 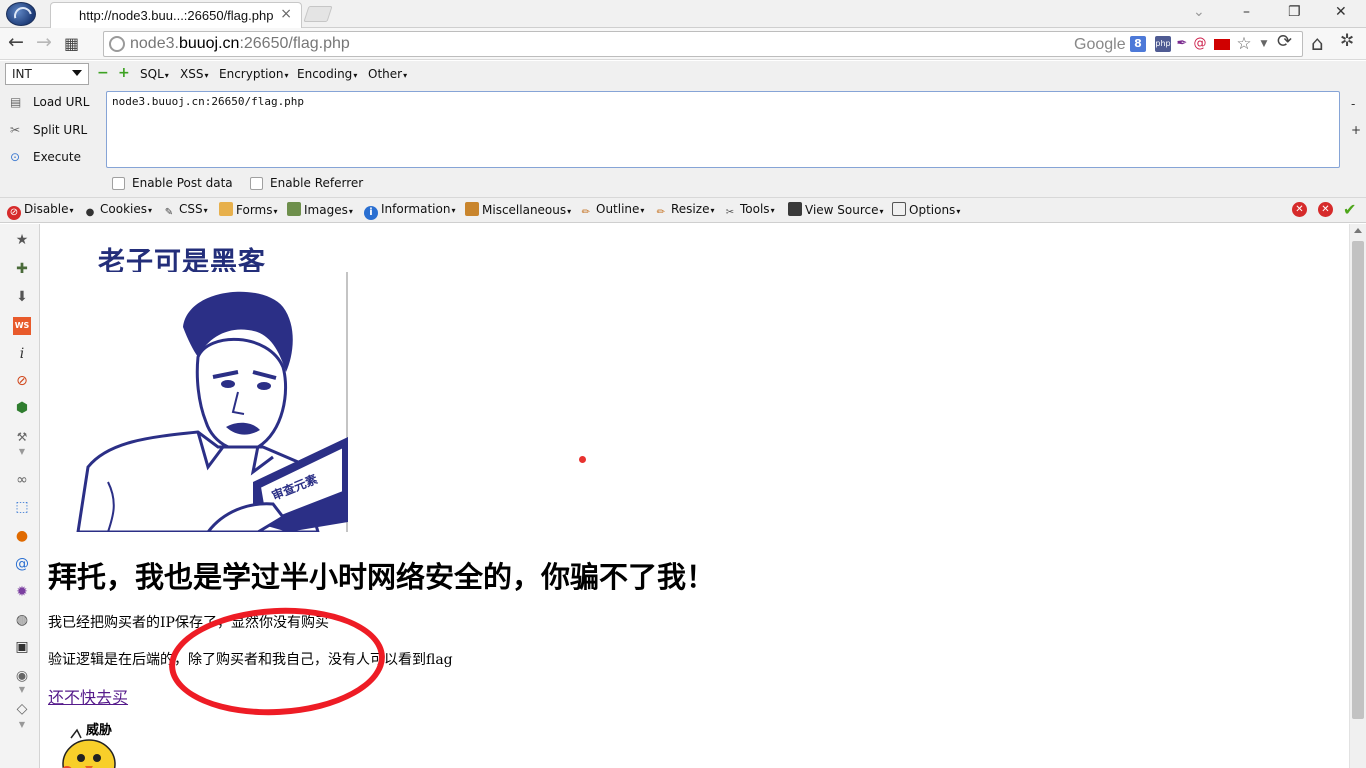 I want to click on decrease-button: −, so click(x=103, y=73).